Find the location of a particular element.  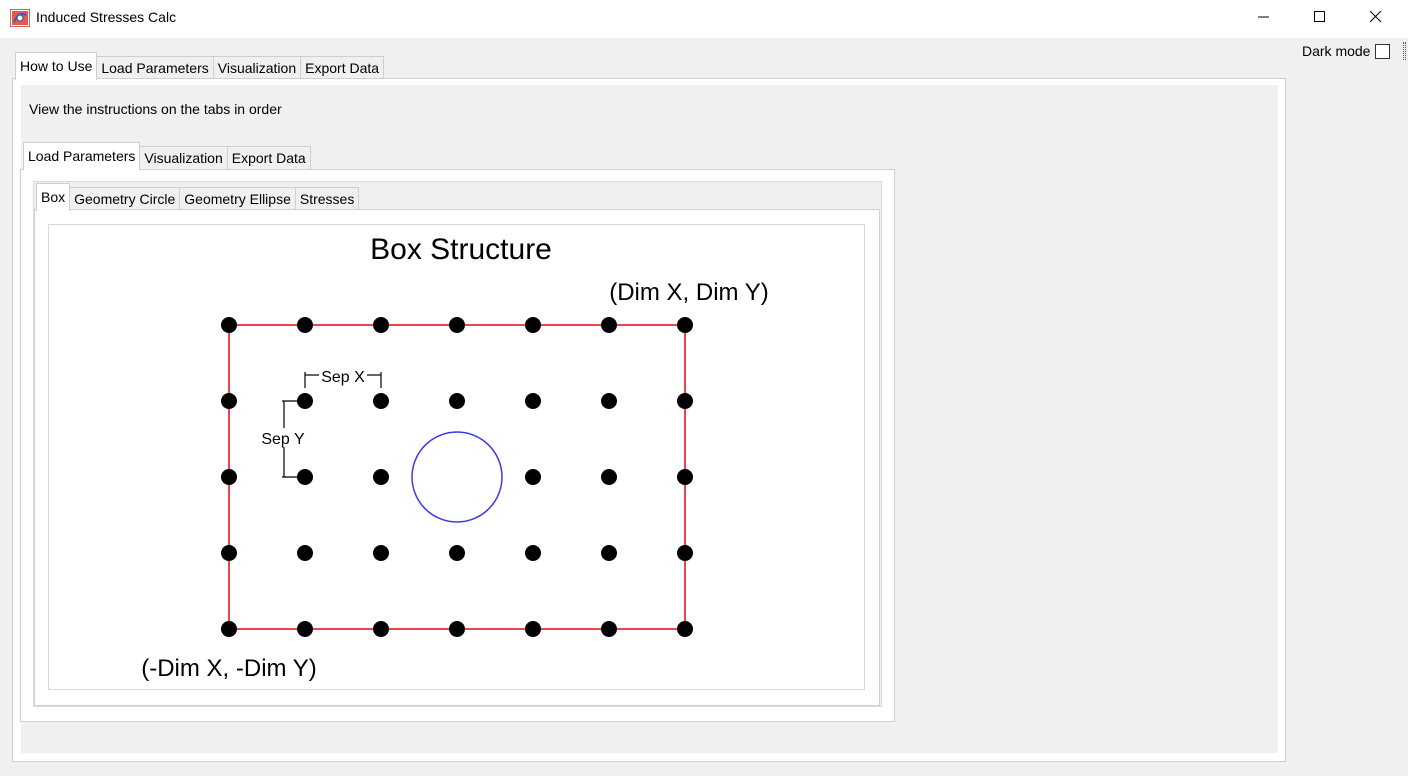

tab-geometry-circle: Geometry Circle is located at coordinates (125, 199).